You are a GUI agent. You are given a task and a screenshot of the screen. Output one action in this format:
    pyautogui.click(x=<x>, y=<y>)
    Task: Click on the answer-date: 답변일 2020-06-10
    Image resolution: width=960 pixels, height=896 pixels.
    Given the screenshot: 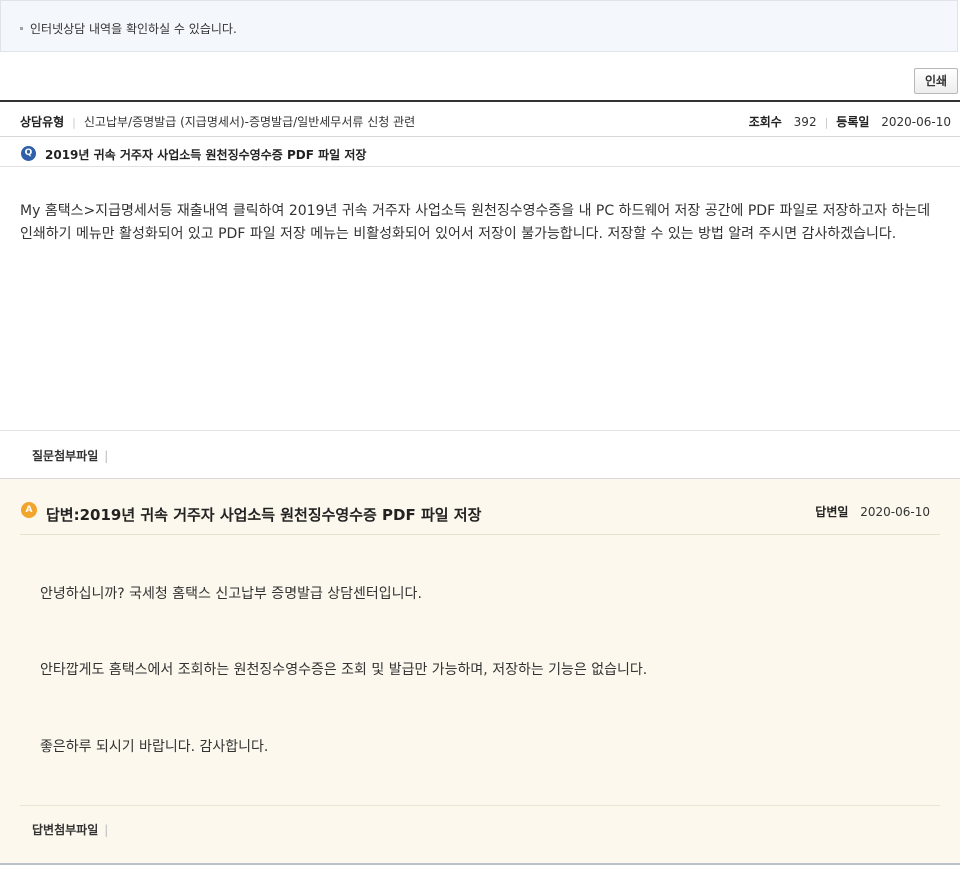 What is the action you would take?
    pyautogui.click(x=872, y=511)
    